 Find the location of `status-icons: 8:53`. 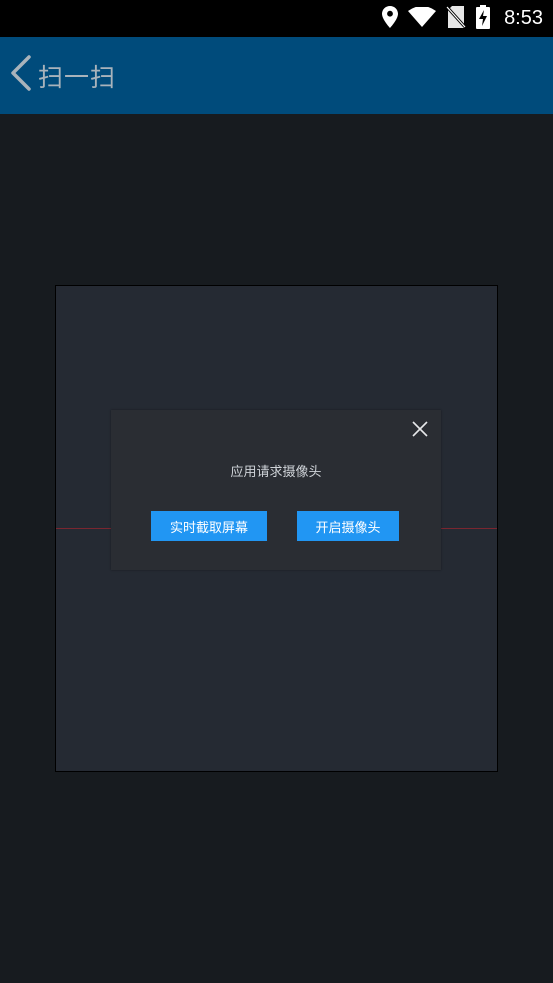

status-icons: 8:53 is located at coordinates (462, 18).